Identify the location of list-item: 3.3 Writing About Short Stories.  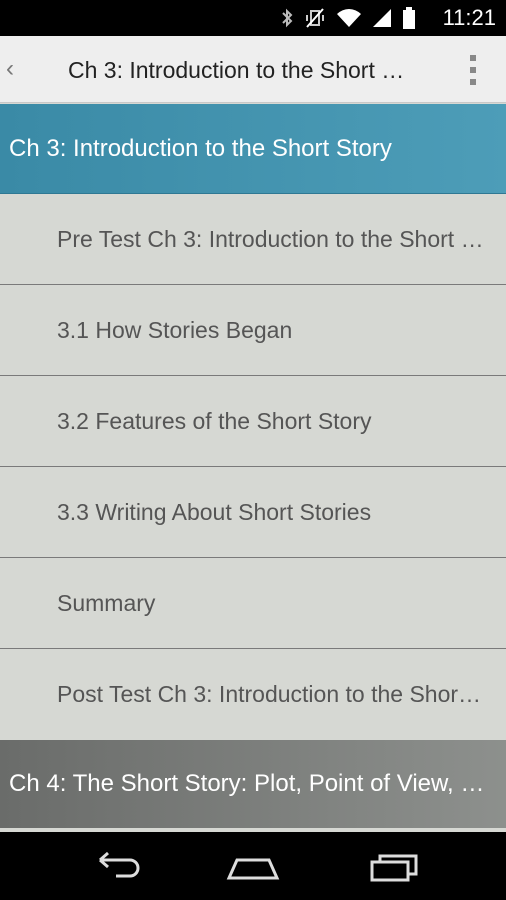
(253, 512).